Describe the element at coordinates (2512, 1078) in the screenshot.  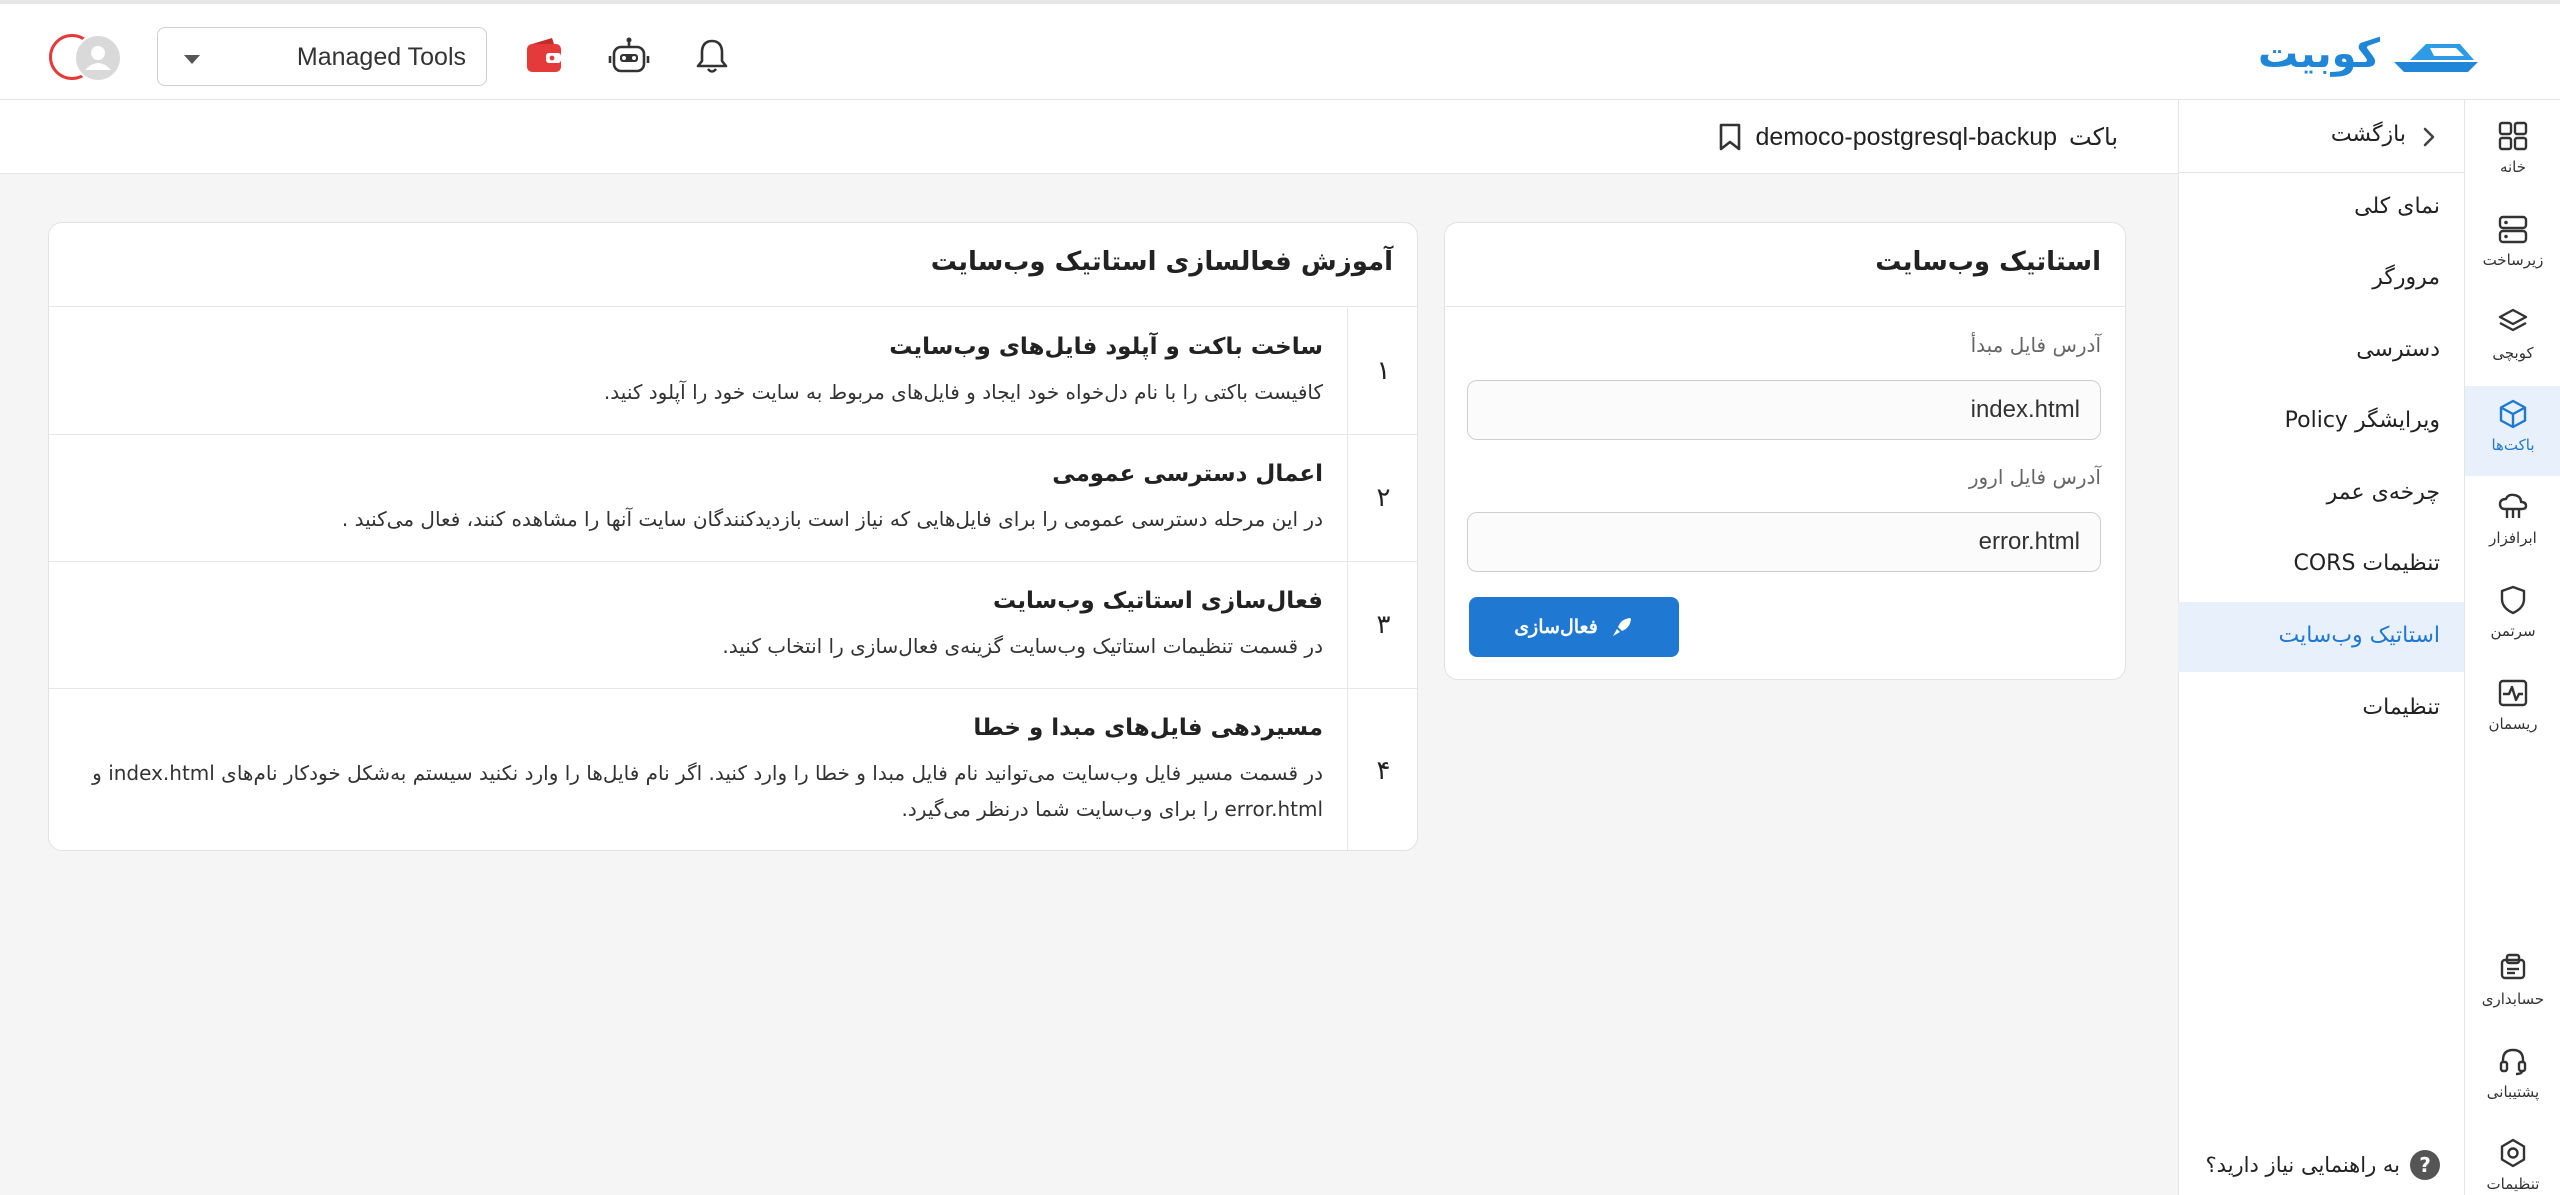
I see `rail-item-support: پشتیبانی` at that location.